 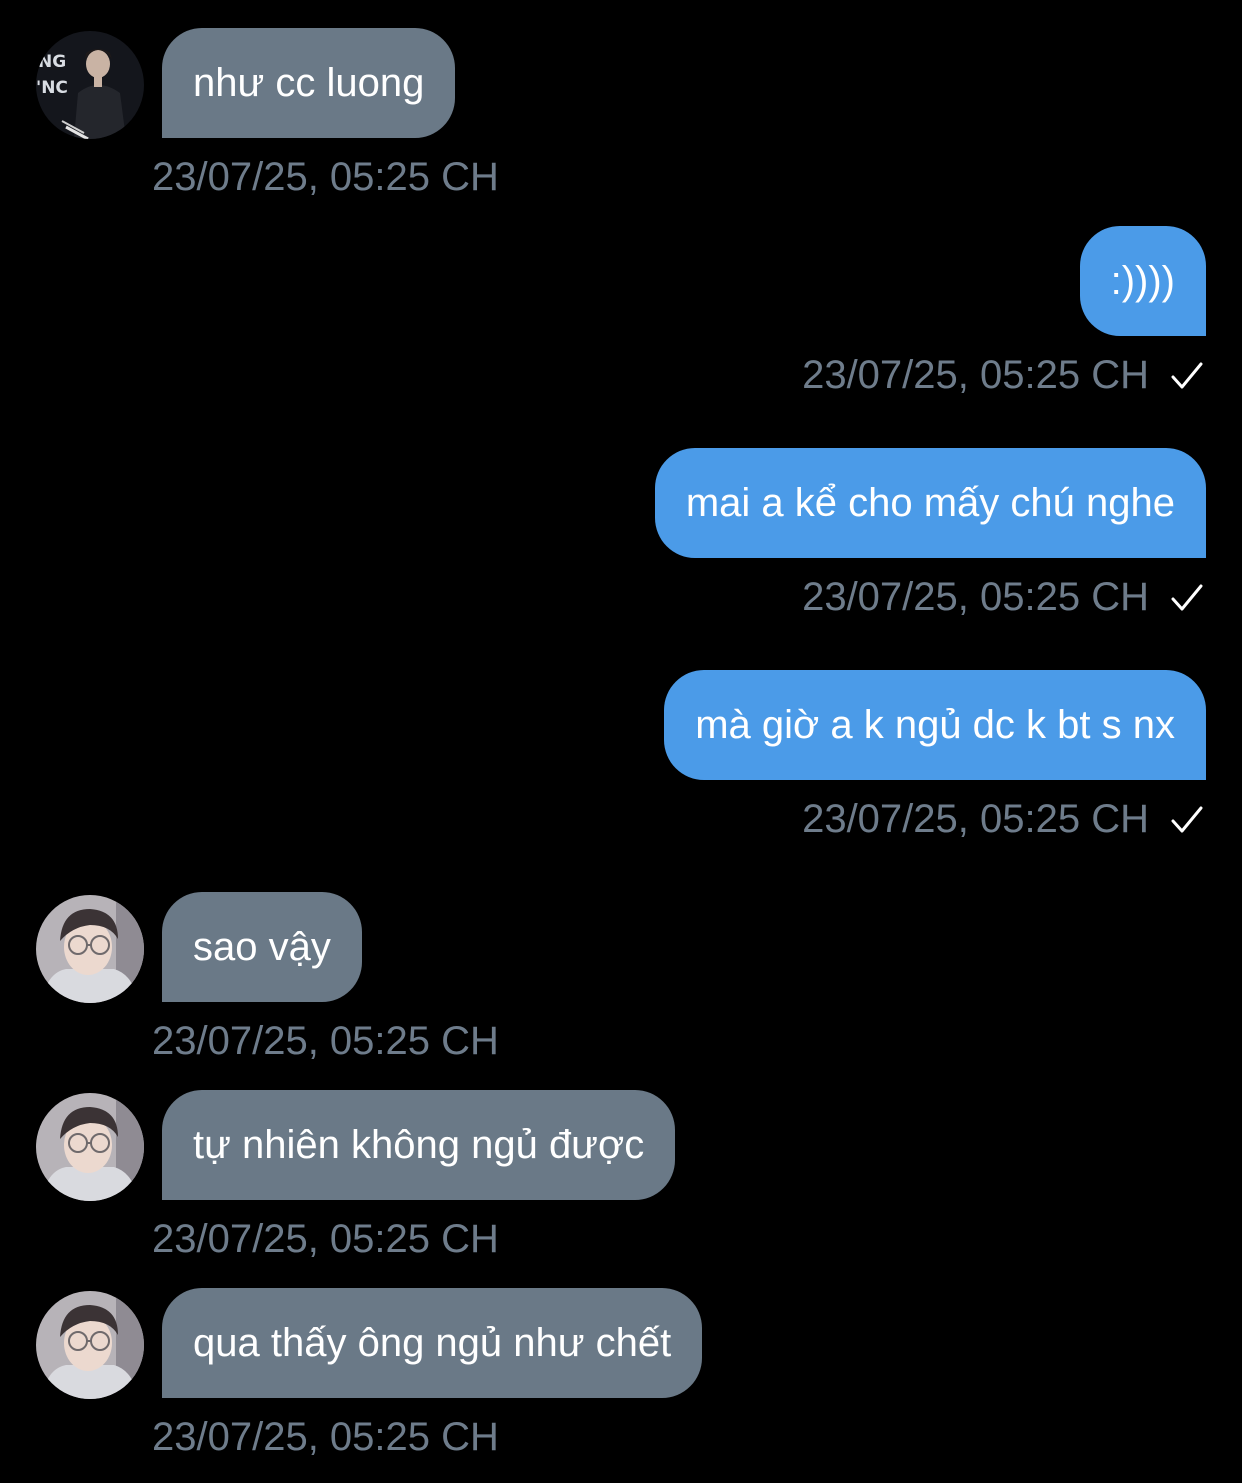 I want to click on message-text: như cc luong, so click(x=309, y=83).